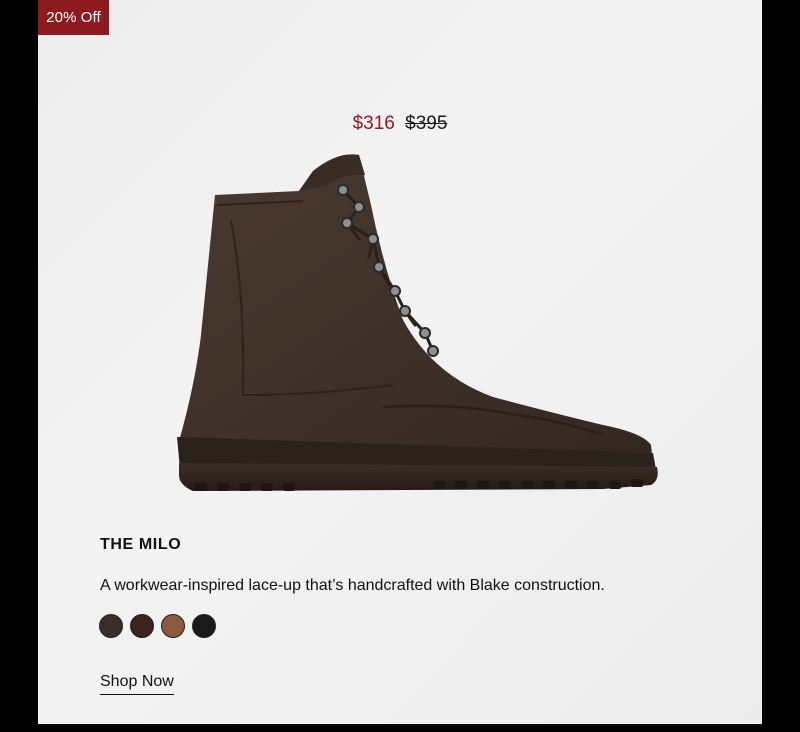 This screenshot has width=800, height=732. I want to click on sale-price: $316, so click(373, 123).